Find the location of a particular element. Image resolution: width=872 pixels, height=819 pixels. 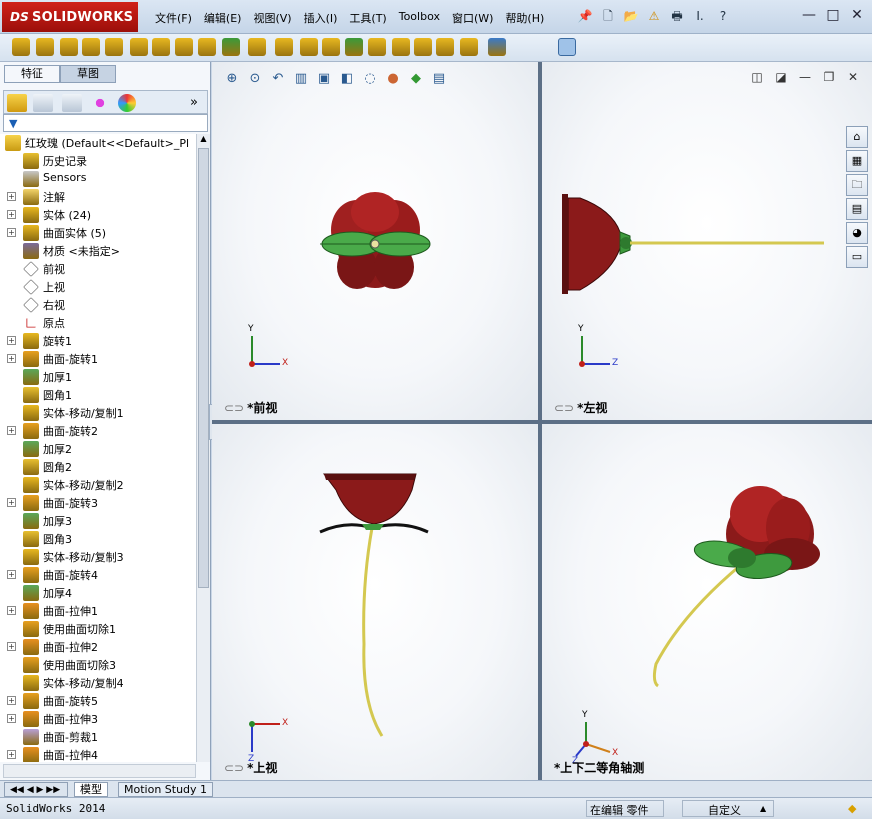

apply-scene-icon: ◆ is located at coordinates (416, 79).